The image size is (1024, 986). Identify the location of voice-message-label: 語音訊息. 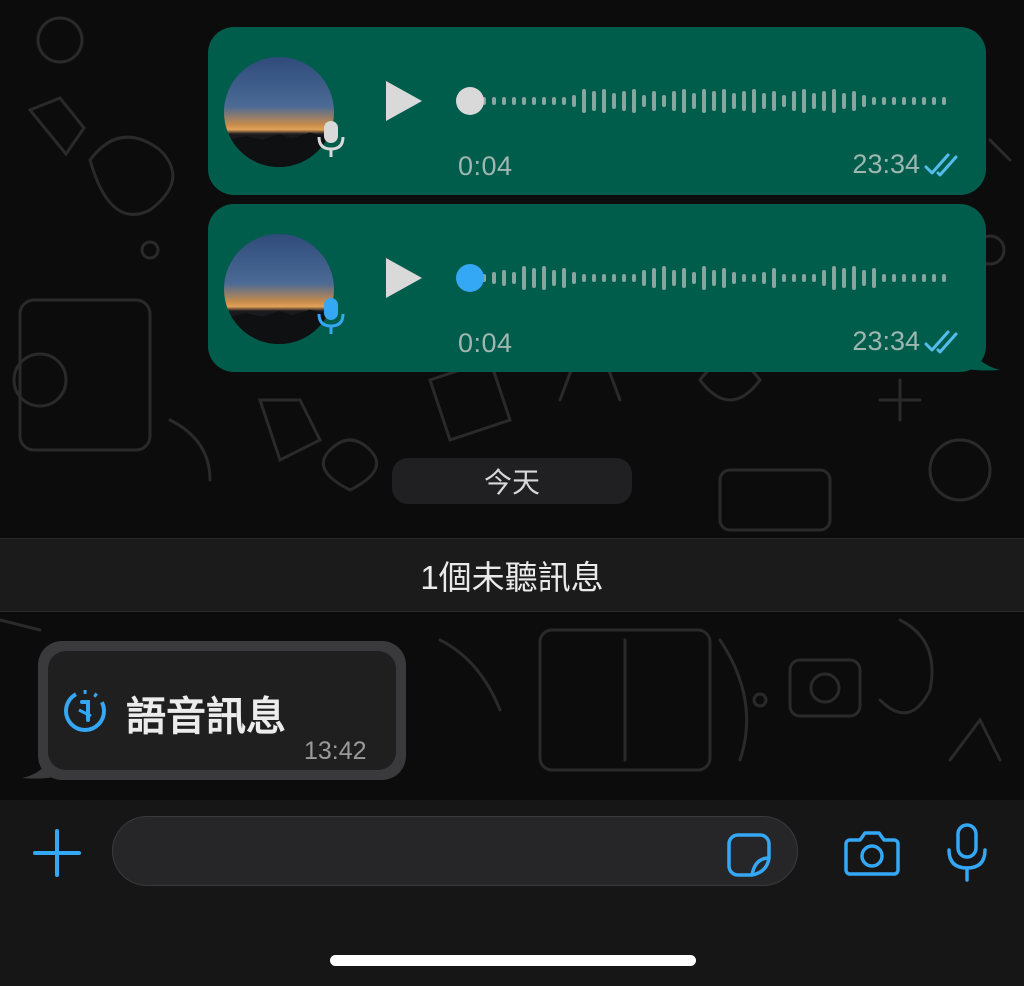
(206, 717).